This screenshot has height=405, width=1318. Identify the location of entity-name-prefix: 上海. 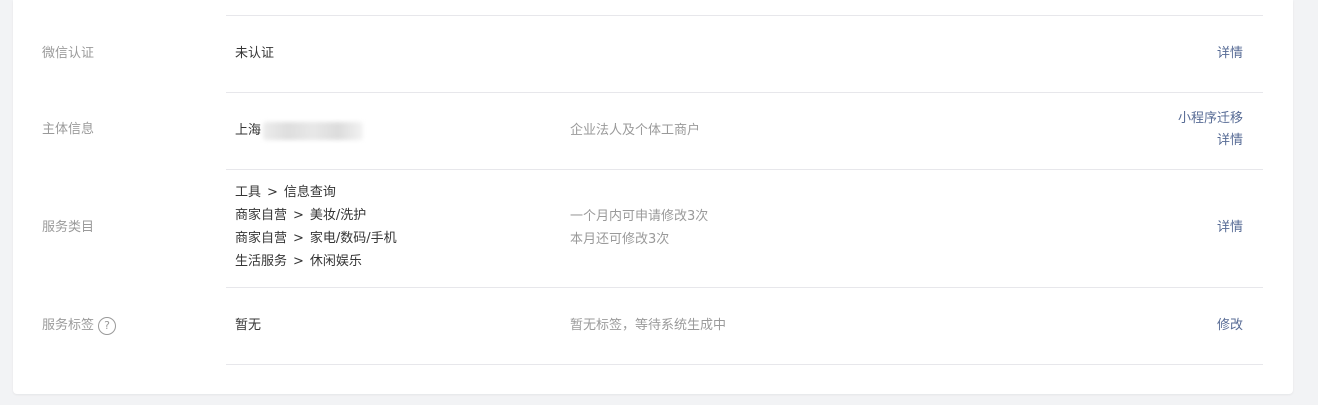
(248, 130).